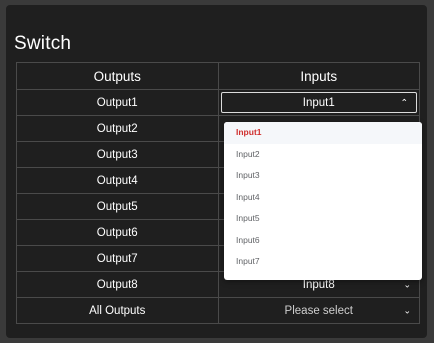 This screenshot has height=343, width=434. I want to click on all-outputs-select: Please select ⌄, so click(319, 310).